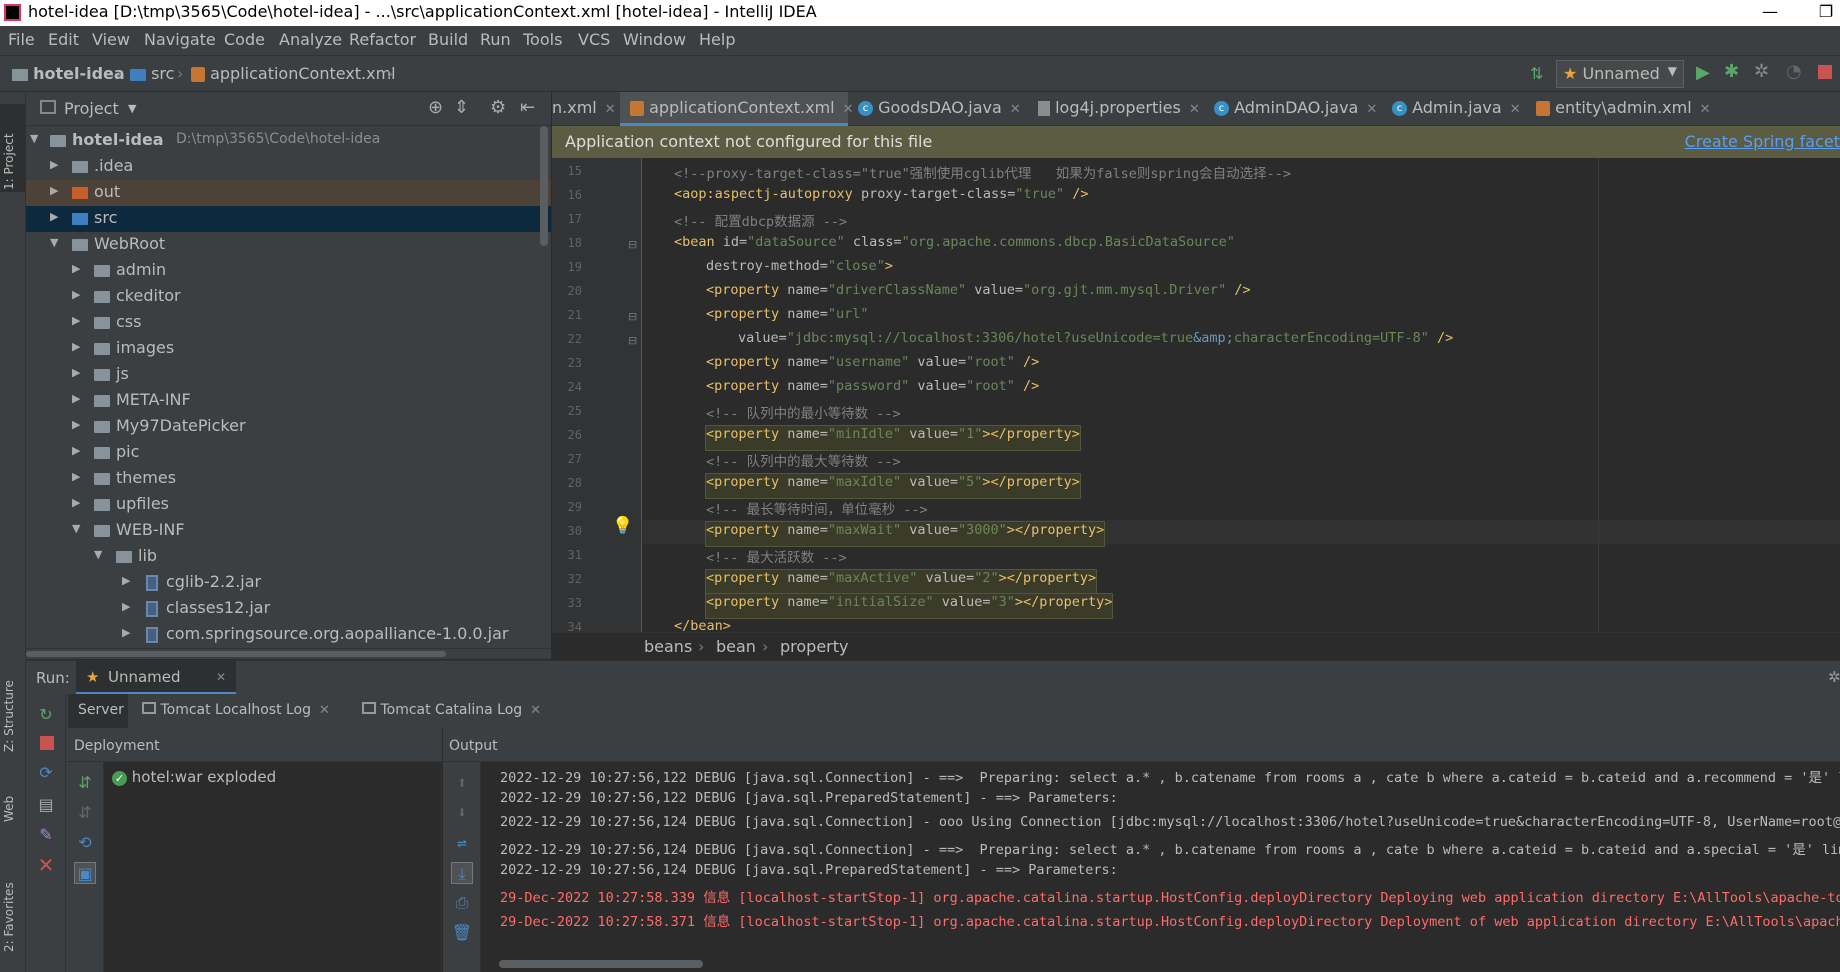 This screenshot has width=1840, height=972. Describe the element at coordinates (1794, 71) in the screenshot. I see `profile-icon: ◔` at that location.